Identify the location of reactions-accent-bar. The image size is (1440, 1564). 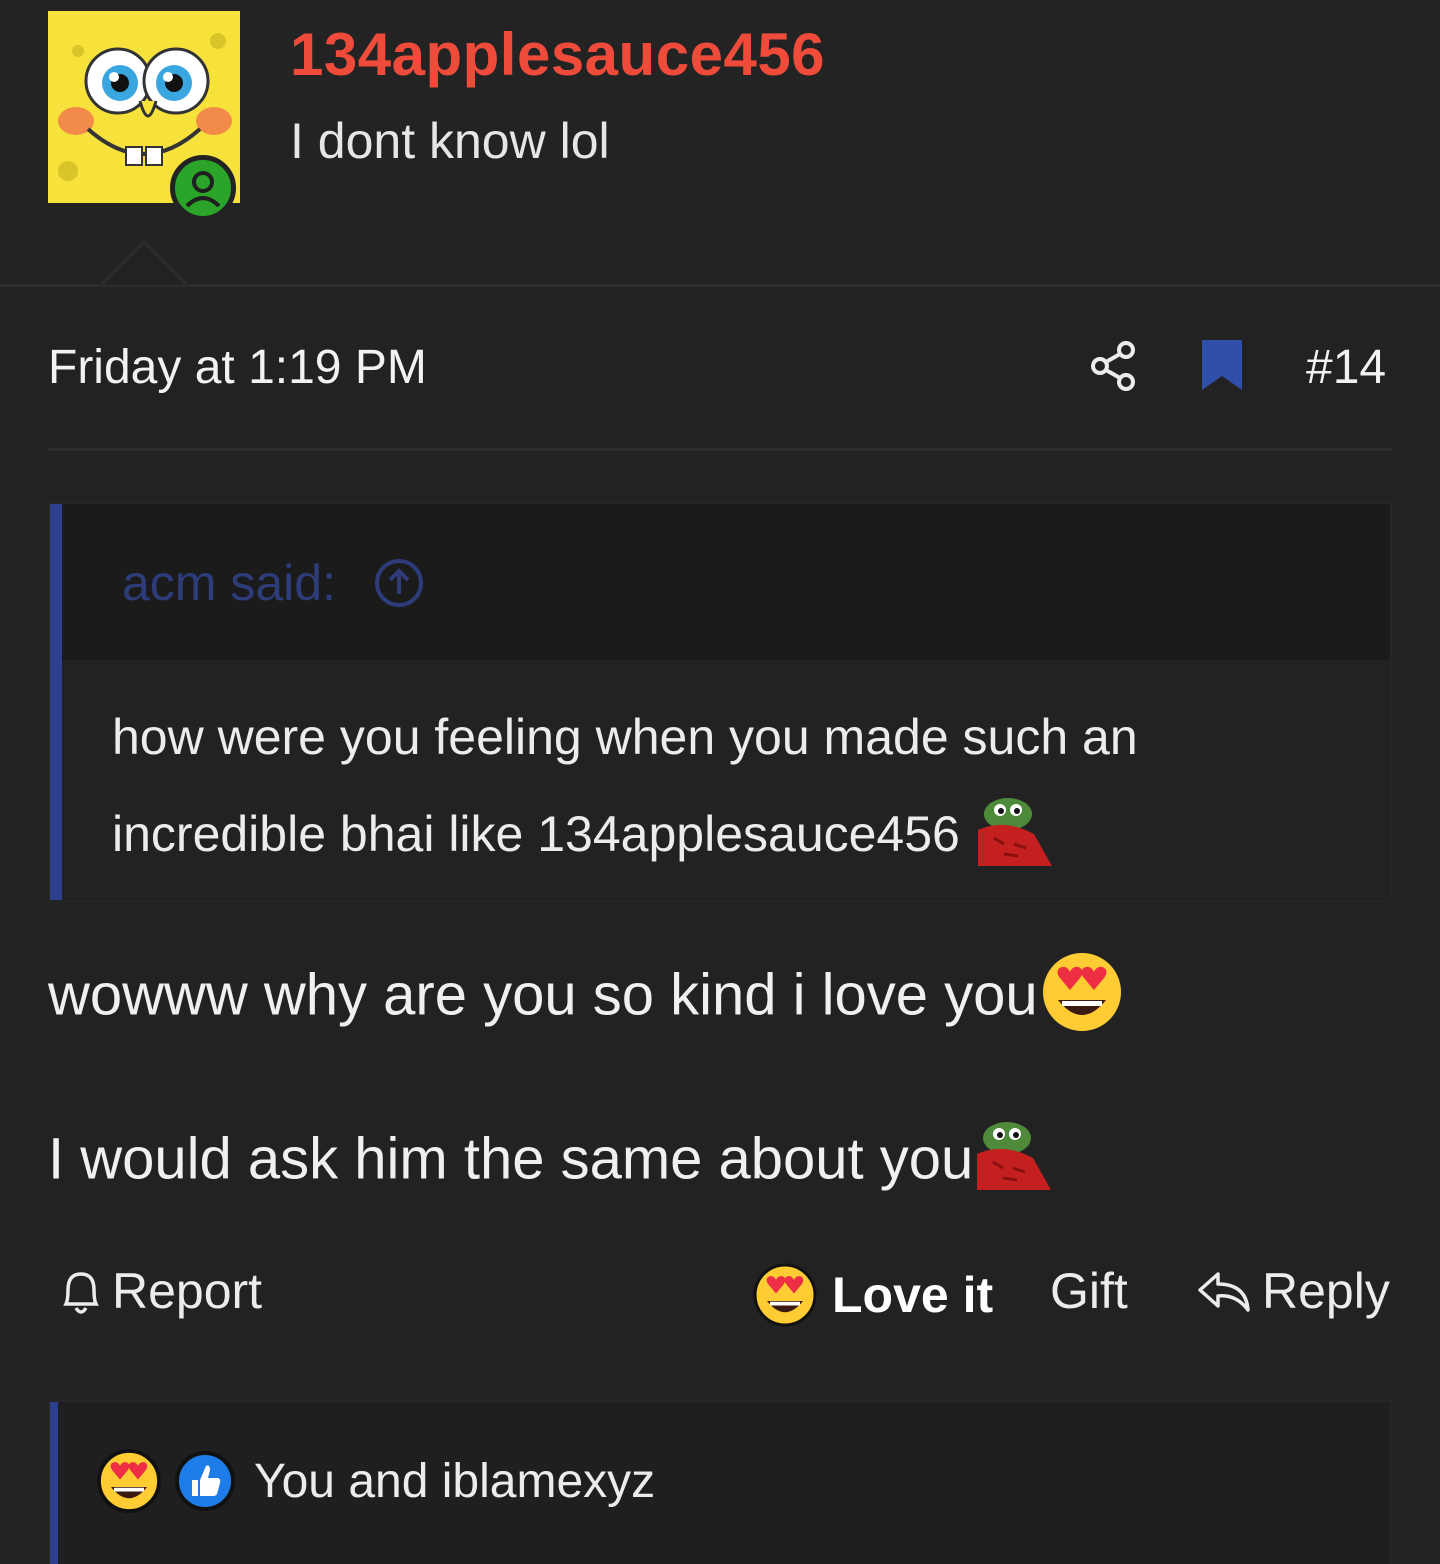
(54, 1483).